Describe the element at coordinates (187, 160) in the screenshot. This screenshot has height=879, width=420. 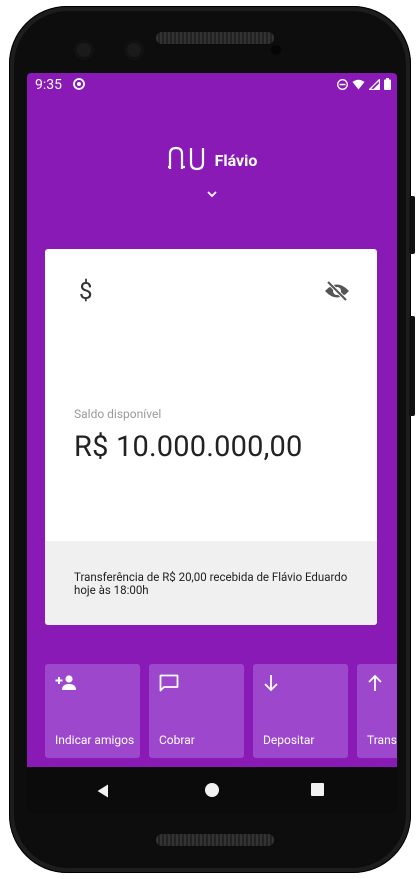
I see `nu-logo` at that location.